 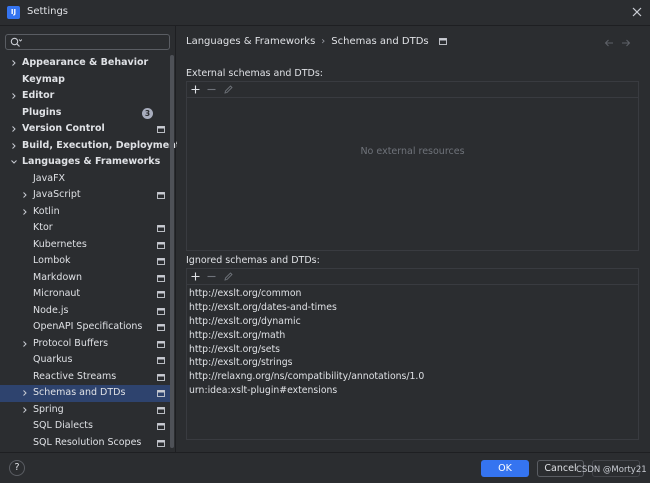 I want to click on forward-arrow-icon, so click(x=626, y=43).